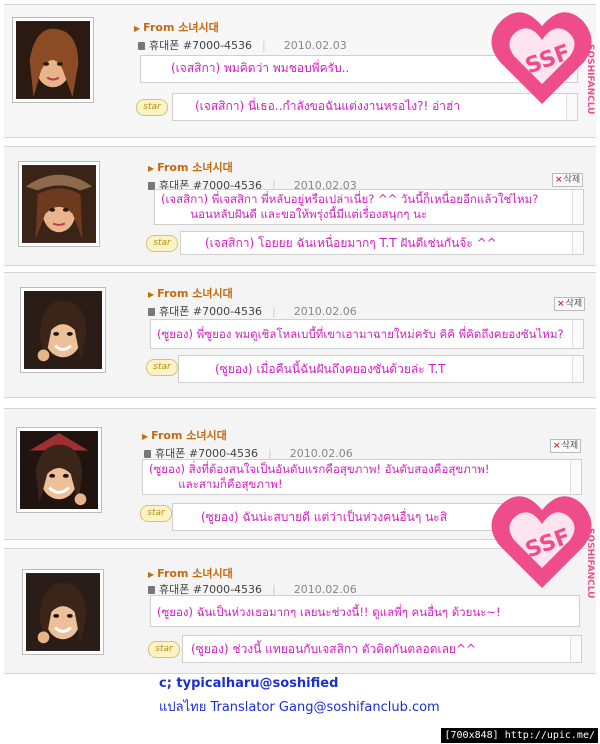  Describe the element at coordinates (519, 735) in the screenshot. I see `image-size-tag: [700x848] http://upic.me/` at that location.